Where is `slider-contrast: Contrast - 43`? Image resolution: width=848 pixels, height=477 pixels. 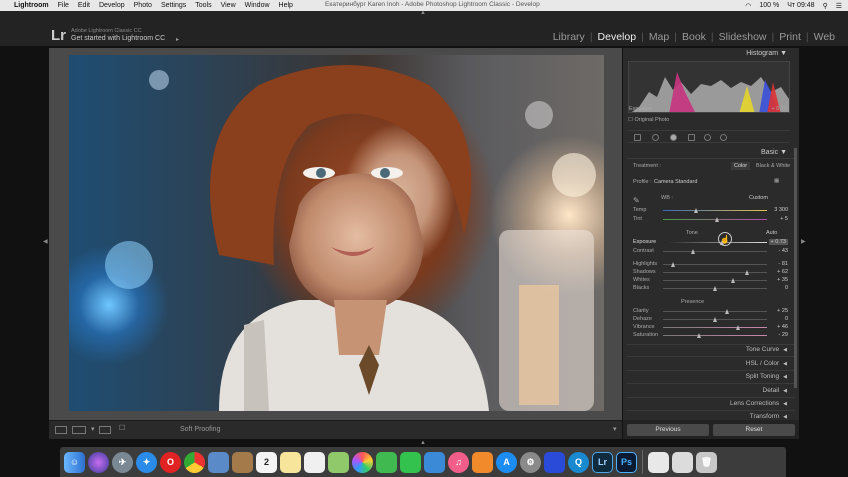
slider-contrast: Contrast - 43 is located at coordinates (710, 252).